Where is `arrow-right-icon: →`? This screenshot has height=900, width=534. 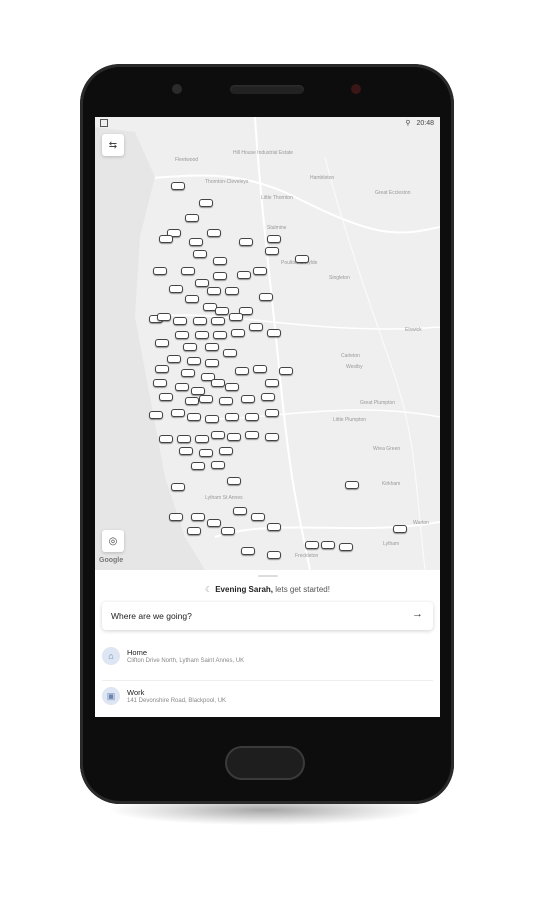 arrow-right-icon: → is located at coordinates (417, 614).